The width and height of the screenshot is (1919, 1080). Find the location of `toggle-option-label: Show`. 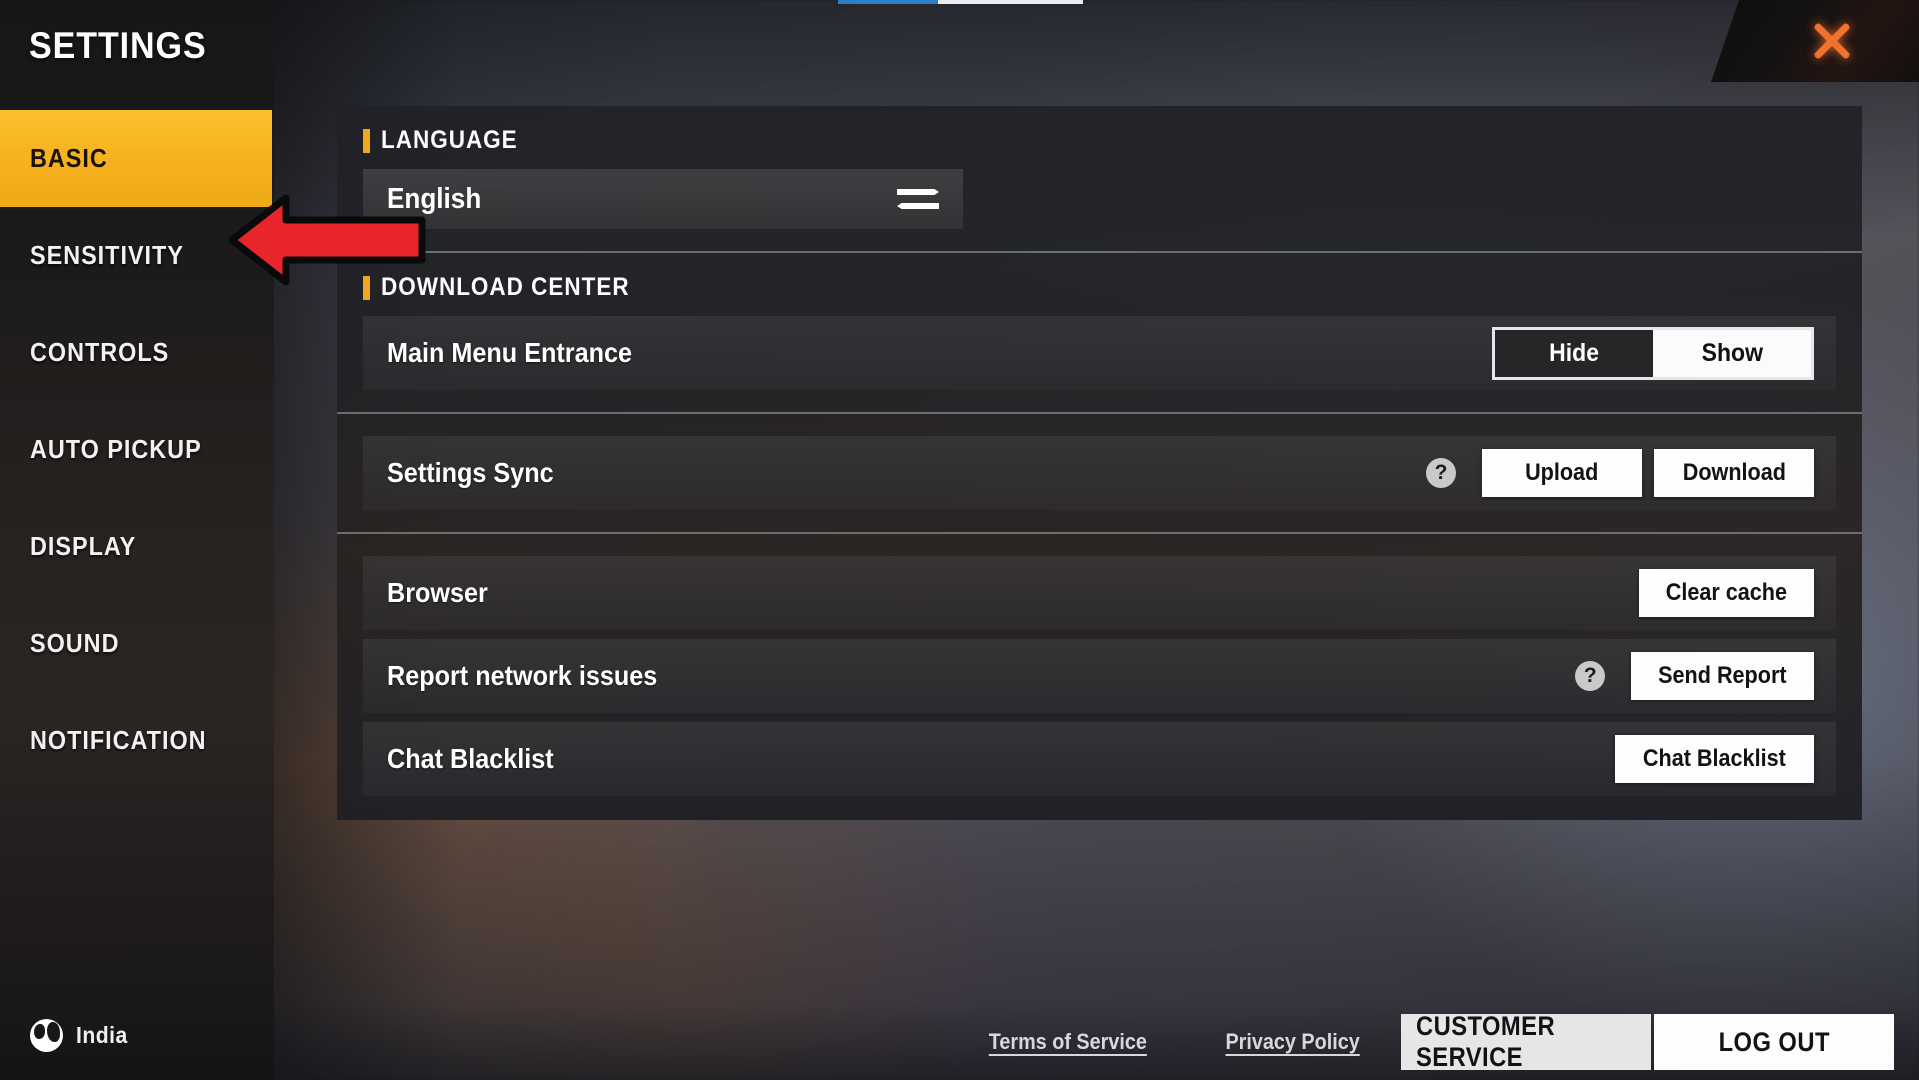

toggle-option-label: Show is located at coordinates (1732, 352).